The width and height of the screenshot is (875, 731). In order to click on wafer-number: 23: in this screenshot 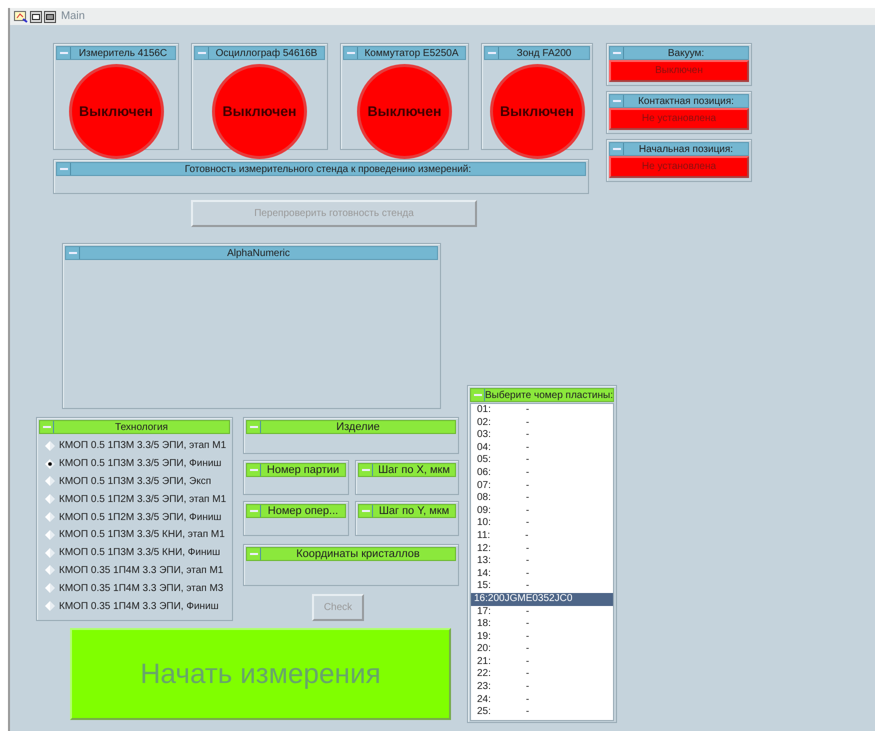, I will do `click(484, 687)`.